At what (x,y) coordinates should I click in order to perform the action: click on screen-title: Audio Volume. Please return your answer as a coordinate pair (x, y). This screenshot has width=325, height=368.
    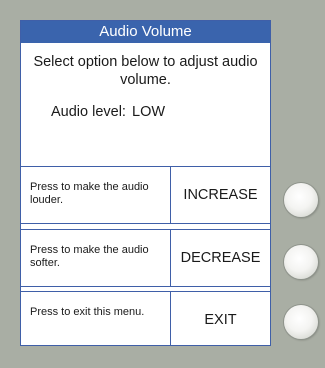
    Looking at the image, I should click on (145, 32).